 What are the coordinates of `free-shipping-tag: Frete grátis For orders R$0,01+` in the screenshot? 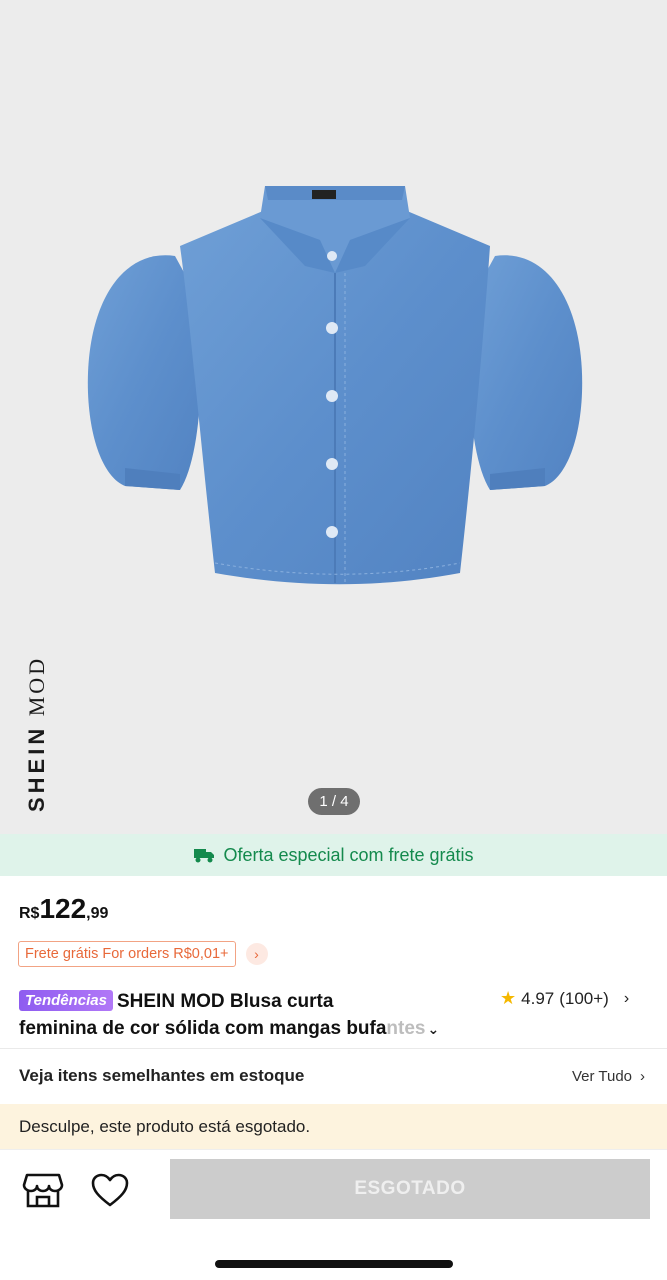 It's located at (127, 954).